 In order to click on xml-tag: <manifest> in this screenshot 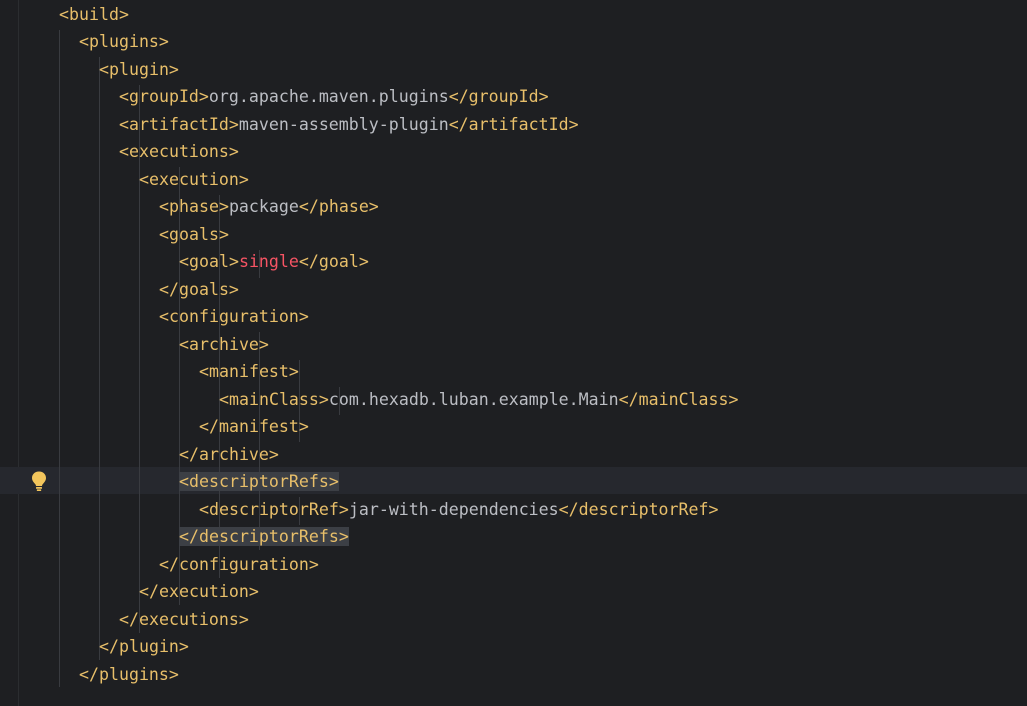, I will do `click(249, 371)`.